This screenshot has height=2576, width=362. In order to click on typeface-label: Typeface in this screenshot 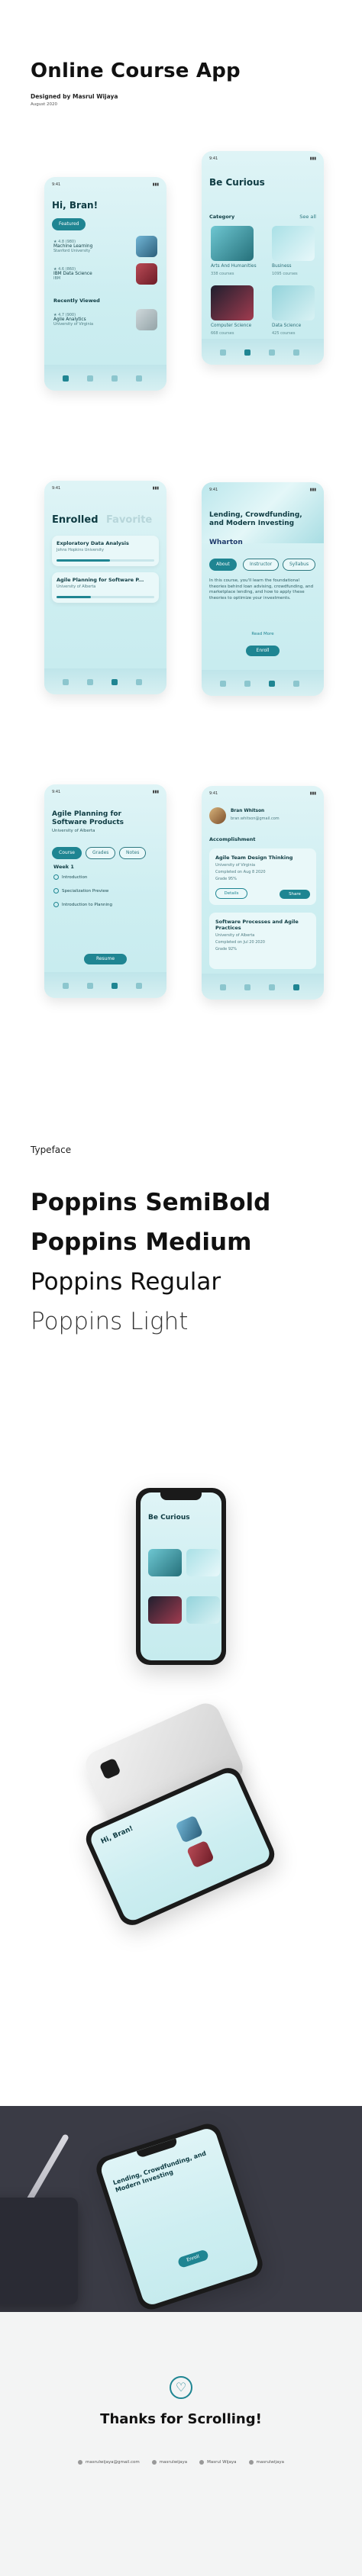, I will do `click(52, 1150)`.